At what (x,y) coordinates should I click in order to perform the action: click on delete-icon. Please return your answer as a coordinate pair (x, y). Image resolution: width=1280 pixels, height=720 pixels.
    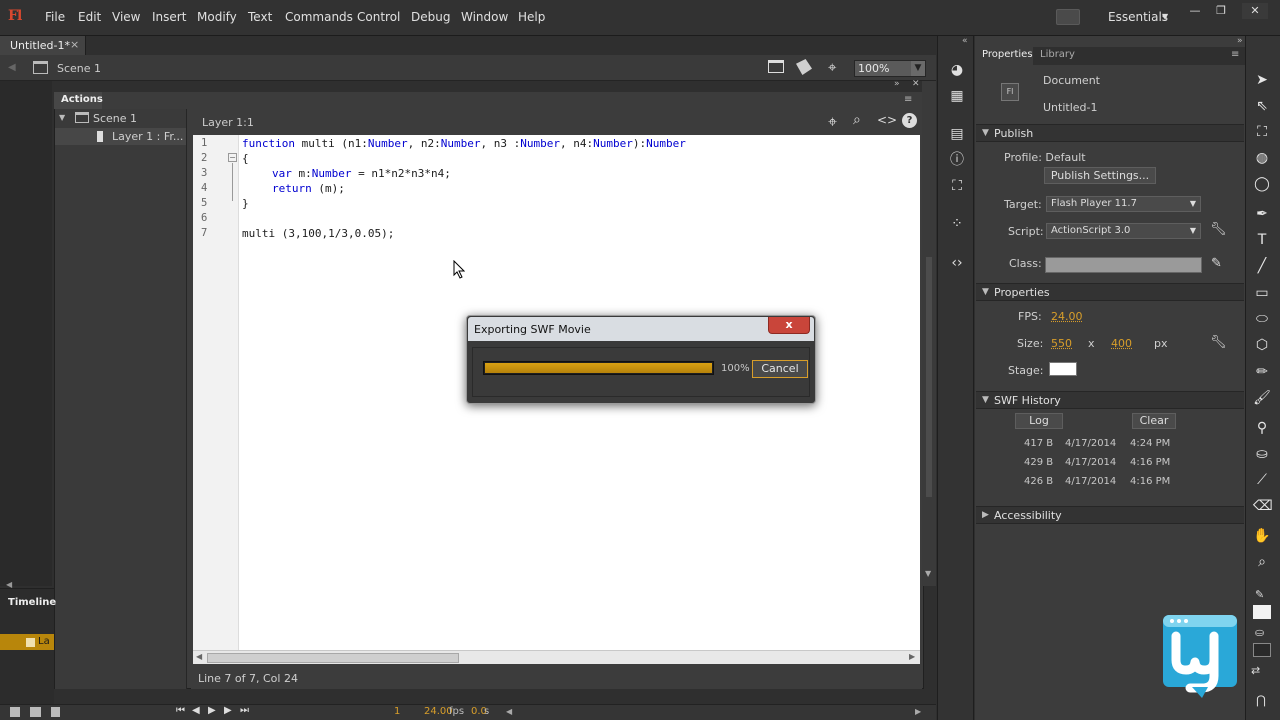
    Looking at the image, I should click on (55, 712).